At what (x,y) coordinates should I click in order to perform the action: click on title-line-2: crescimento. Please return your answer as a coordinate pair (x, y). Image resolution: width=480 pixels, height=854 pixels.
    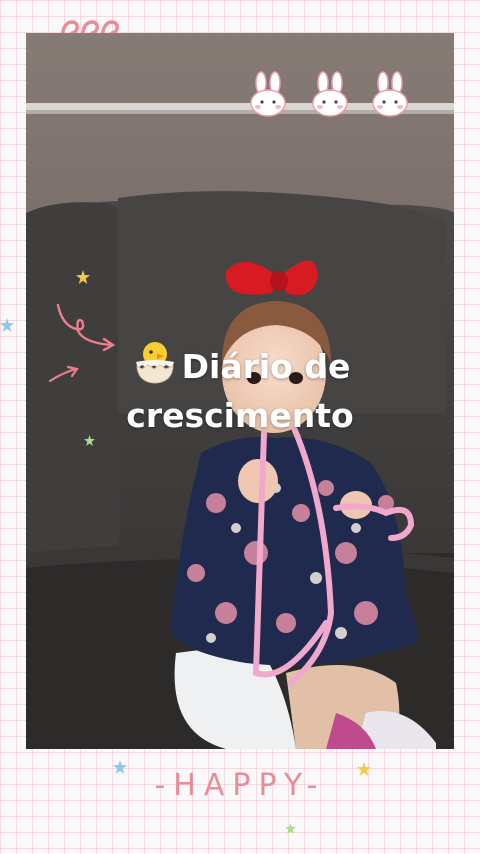
    Looking at the image, I should click on (240, 415).